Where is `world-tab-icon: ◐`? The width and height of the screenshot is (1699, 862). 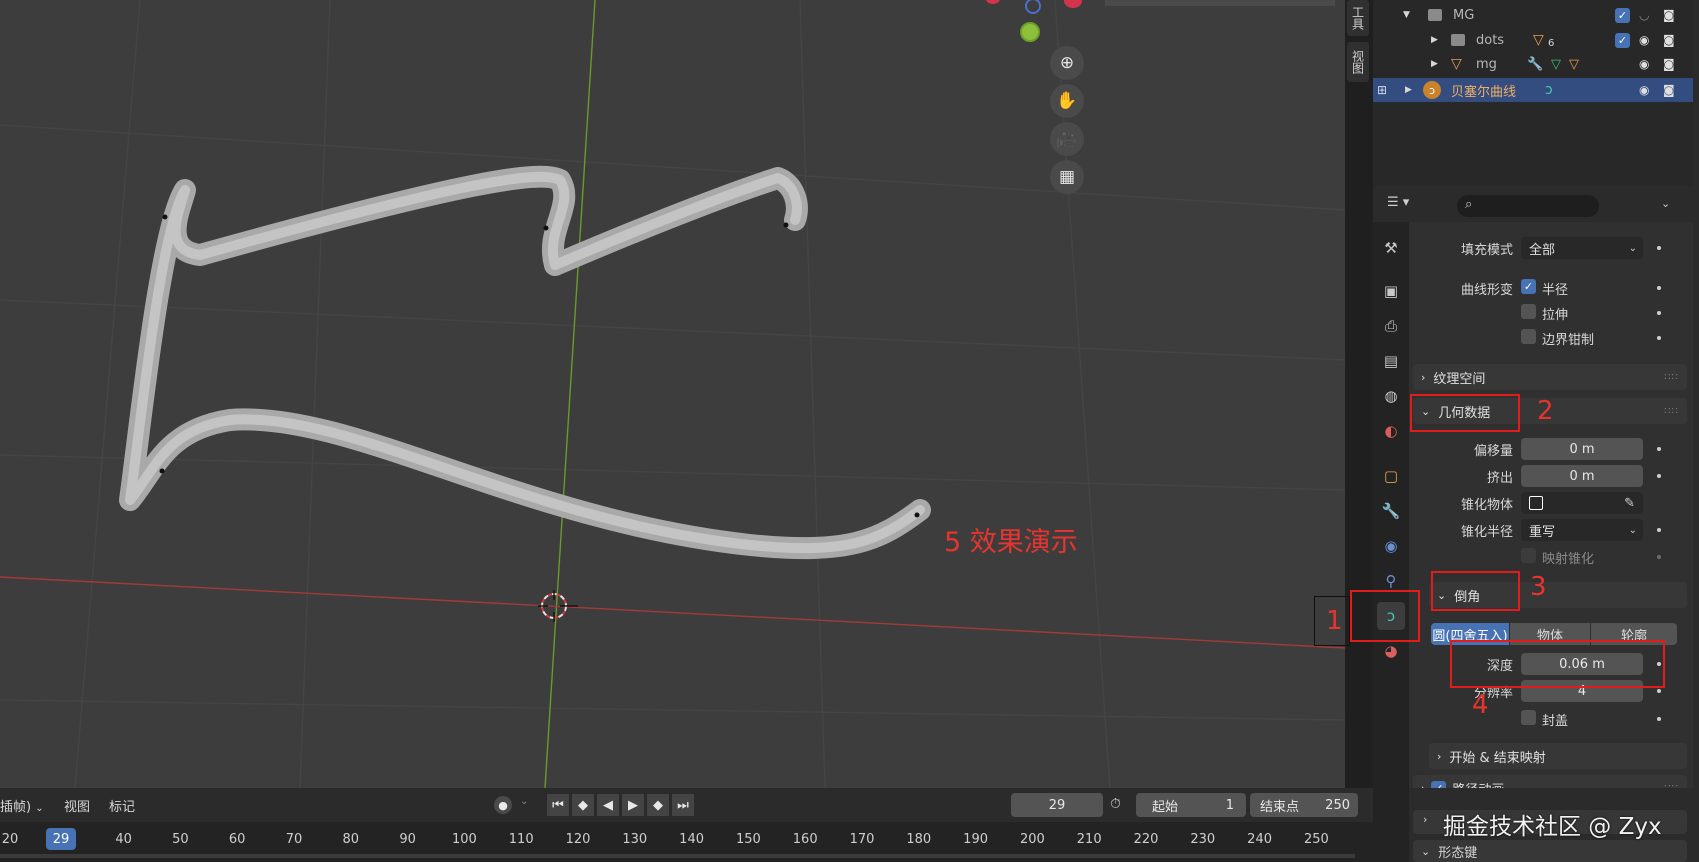
world-tab-icon: ◐ is located at coordinates (1391, 431).